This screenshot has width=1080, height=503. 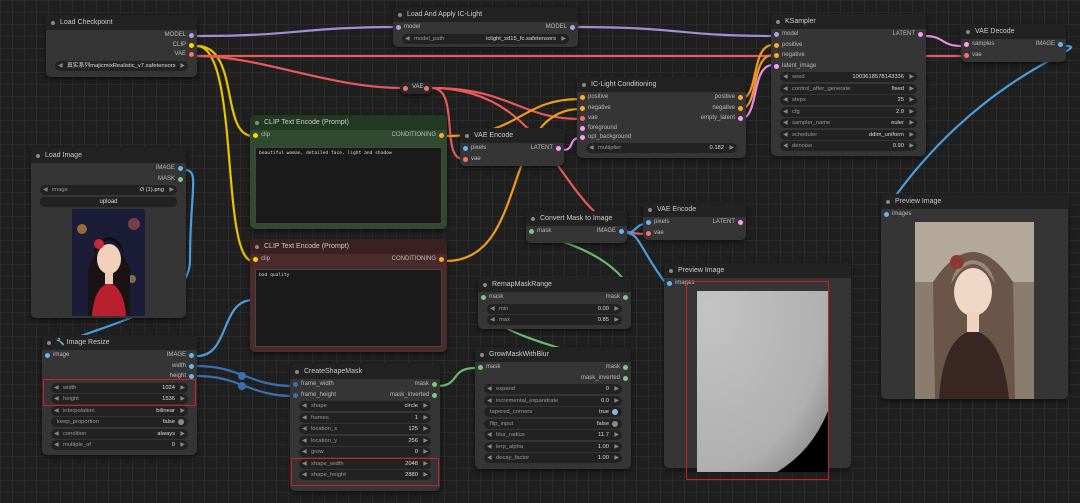 What do you see at coordinates (108, 190) in the screenshot?
I see `image-widget: ◀ image i3 (1).png ▶` at bounding box center [108, 190].